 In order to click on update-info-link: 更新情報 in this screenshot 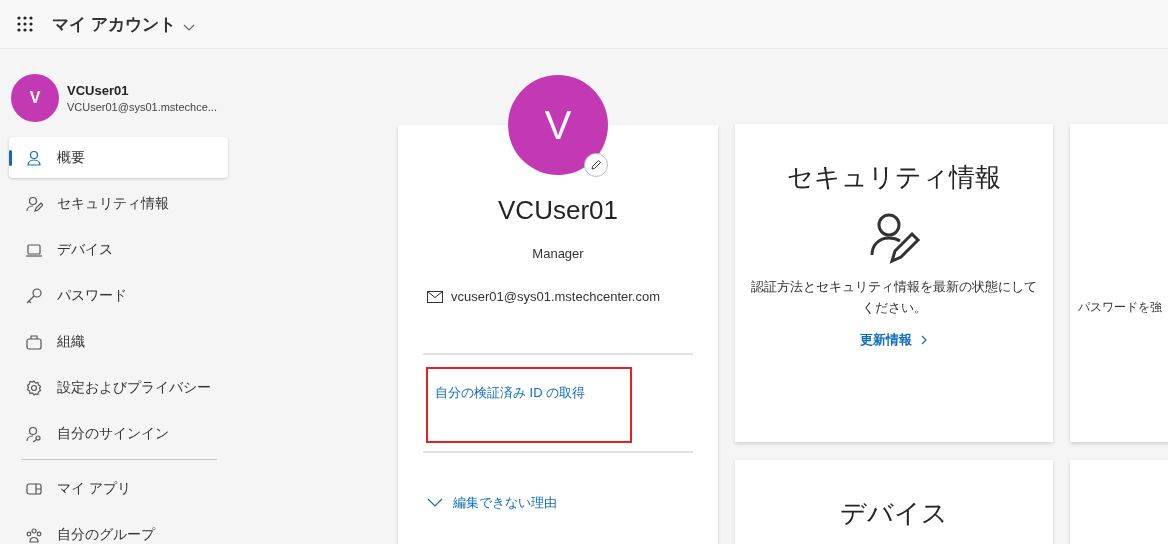, I will do `click(894, 339)`.